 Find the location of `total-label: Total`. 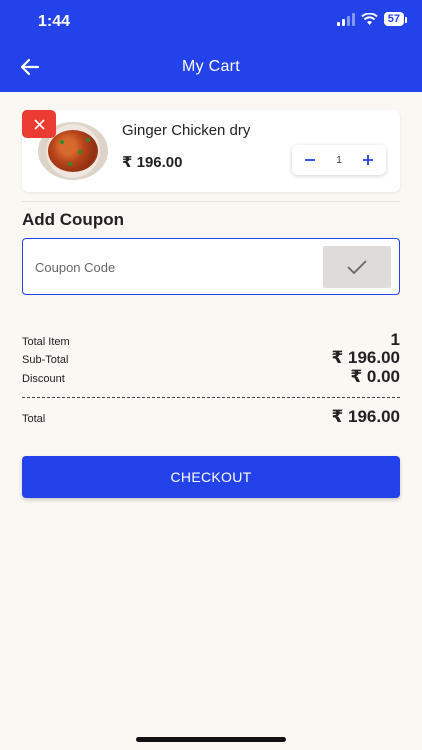

total-label: Total is located at coordinates (34, 419).